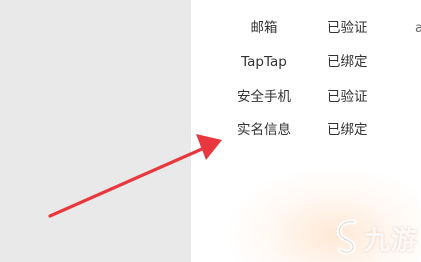 This screenshot has height=262, width=421. What do you see at coordinates (209, 147) in the screenshot?
I see `arrow-head` at bounding box center [209, 147].